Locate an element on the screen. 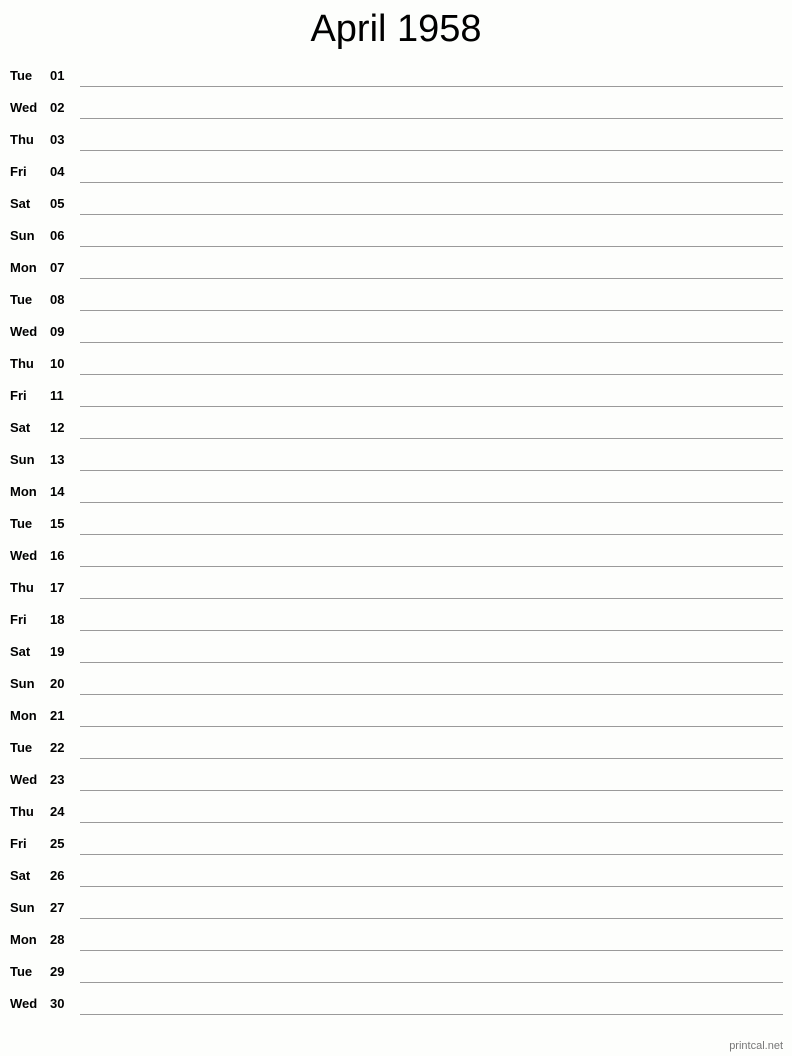  day-number: 05 is located at coordinates (57, 203).